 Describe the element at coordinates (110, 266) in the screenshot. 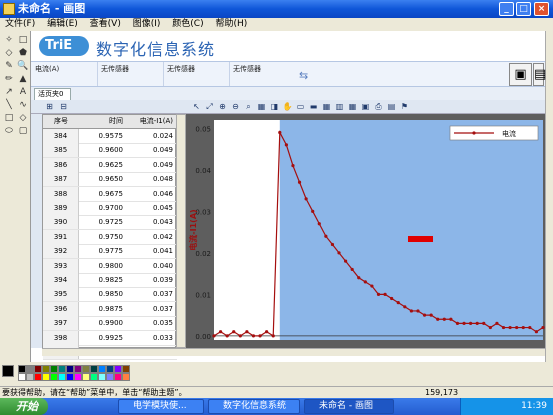

I see `table-row: 393 0.9800 0.040` at that location.